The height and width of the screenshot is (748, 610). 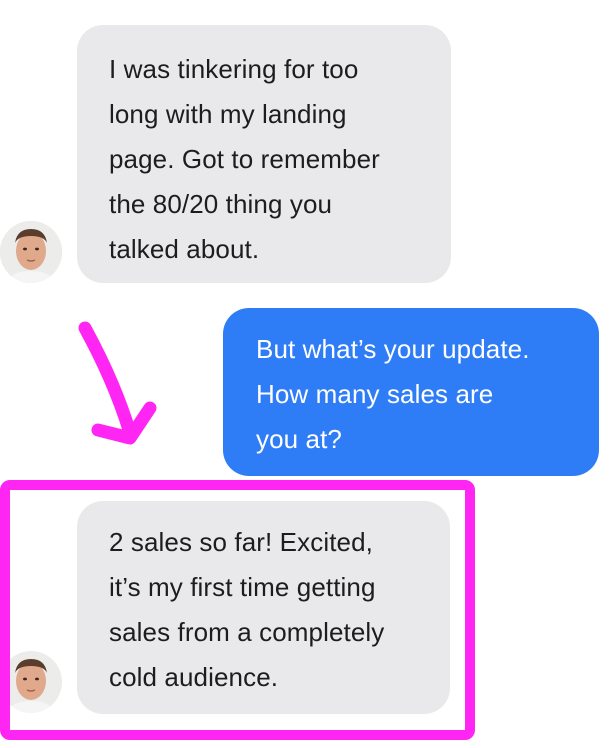 What do you see at coordinates (247, 632) in the screenshot?
I see `message-text-line: sales from a completely` at bounding box center [247, 632].